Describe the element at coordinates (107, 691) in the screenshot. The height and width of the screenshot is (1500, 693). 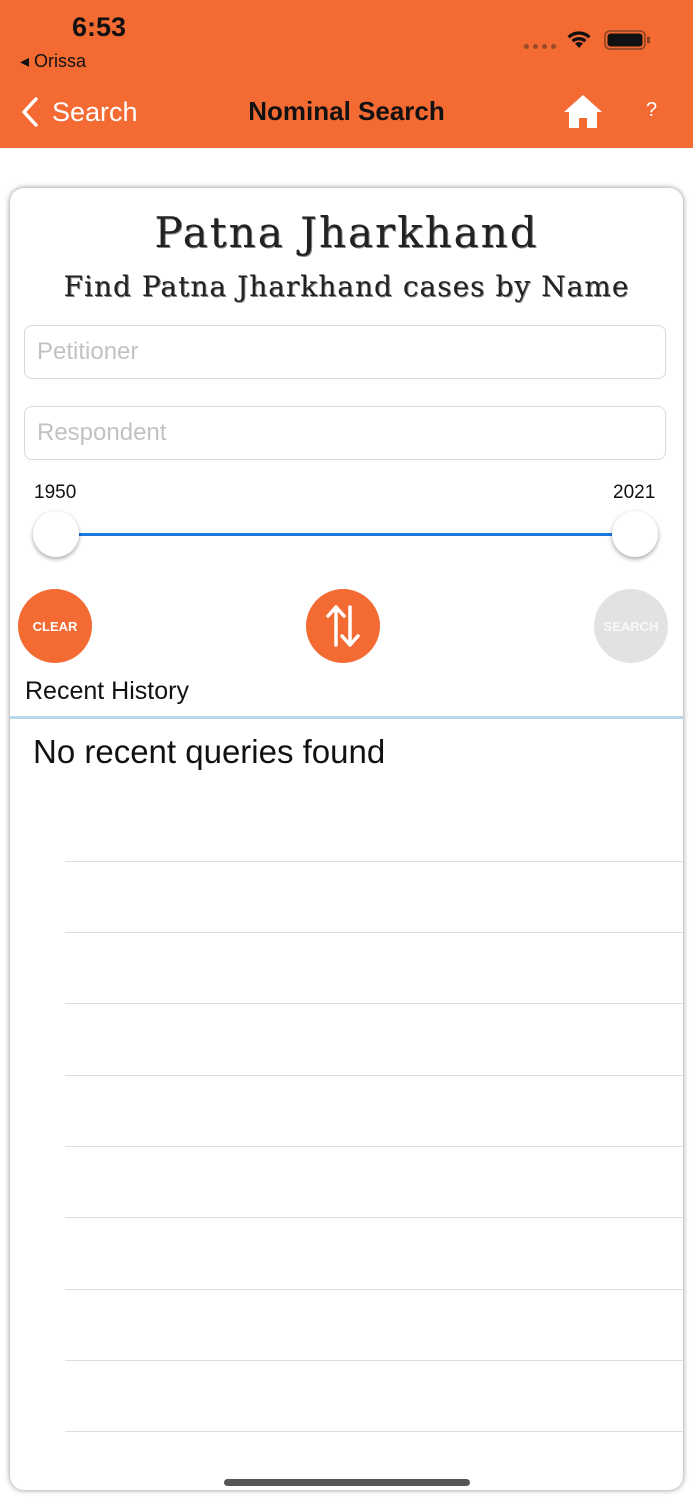
I see `recent-history-heading: Recent History` at that location.